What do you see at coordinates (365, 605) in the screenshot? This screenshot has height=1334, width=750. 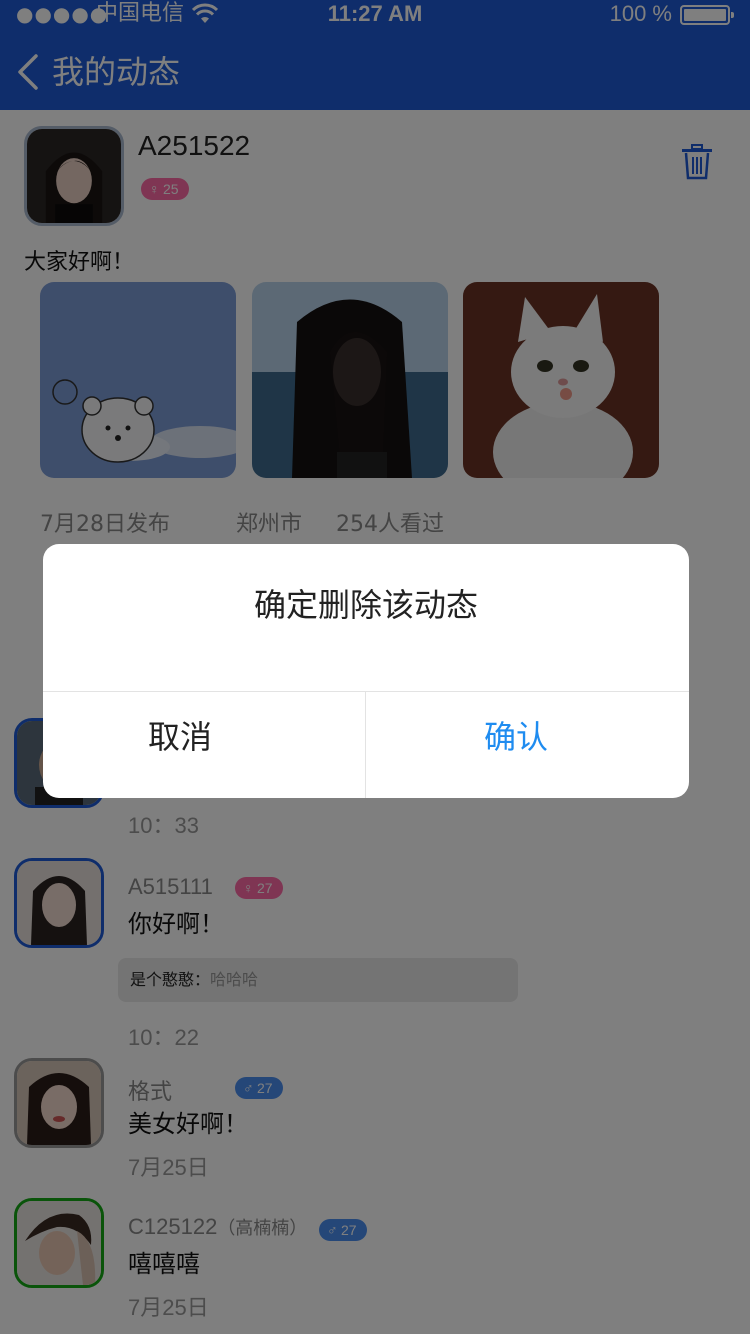 I see `dialog-message: 确定删除该动态` at bounding box center [365, 605].